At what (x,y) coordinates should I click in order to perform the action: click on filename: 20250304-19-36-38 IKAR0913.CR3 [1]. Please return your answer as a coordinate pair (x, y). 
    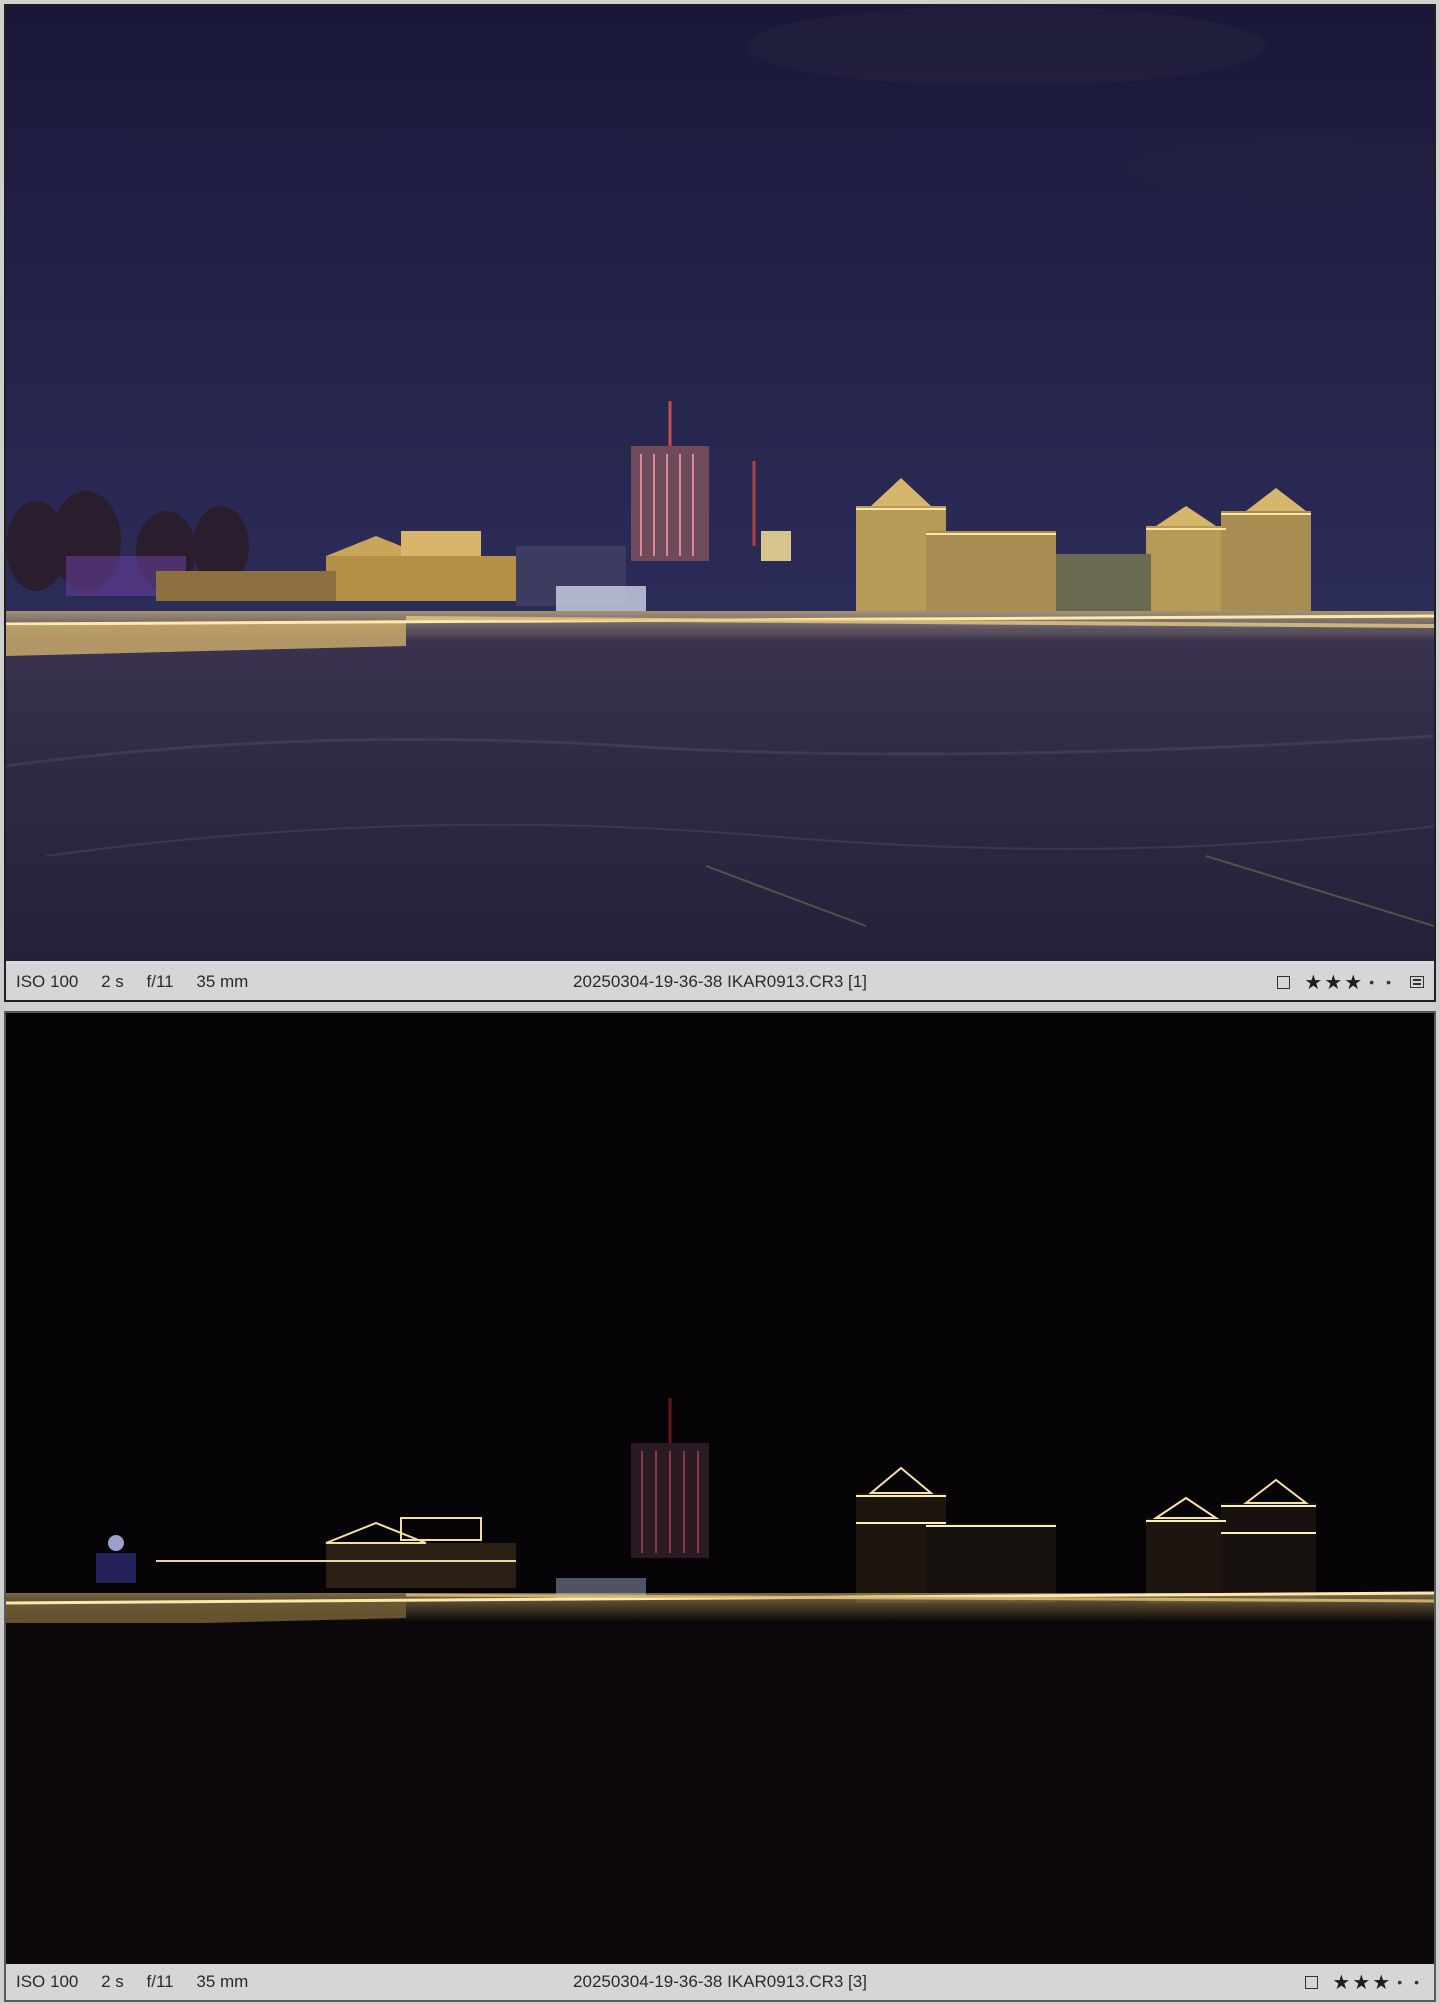
    Looking at the image, I should click on (720, 981).